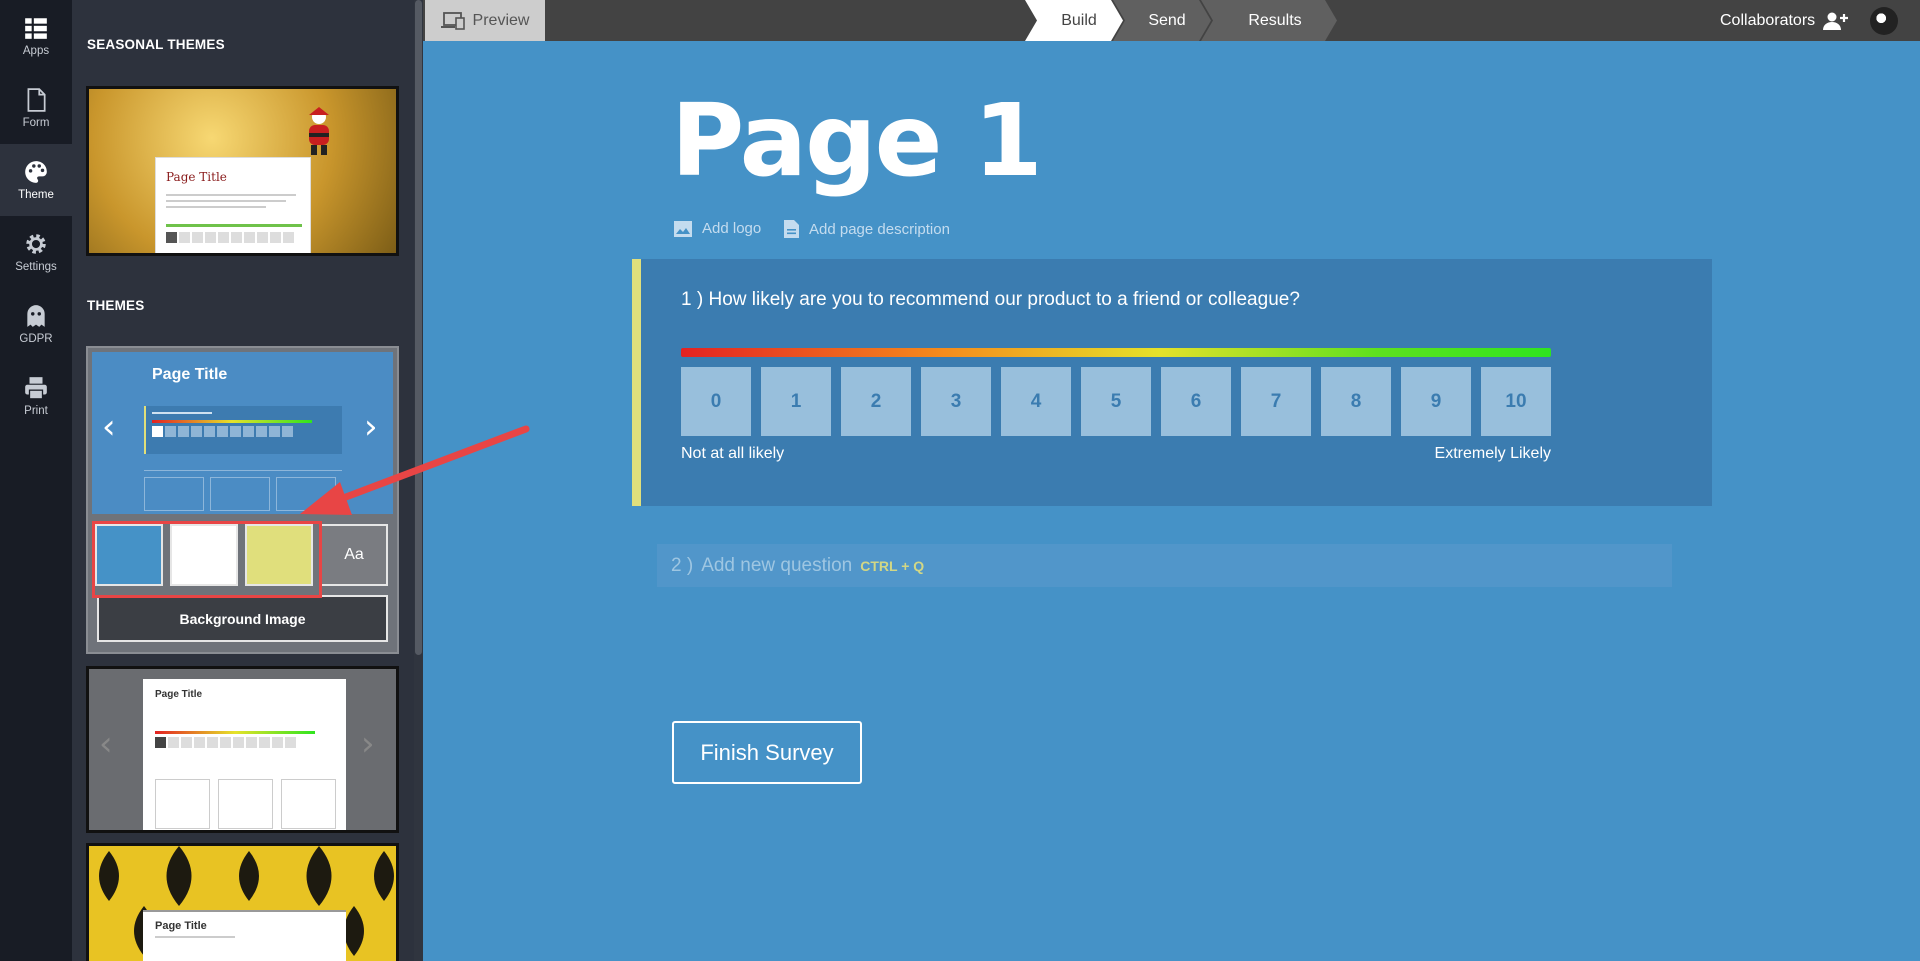 This screenshot has height=961, width=1920. What do you see at coordinates (1196, 401) in the screenshot?
I see `scale-option-6: 6` at bounding box center [1196, 401].